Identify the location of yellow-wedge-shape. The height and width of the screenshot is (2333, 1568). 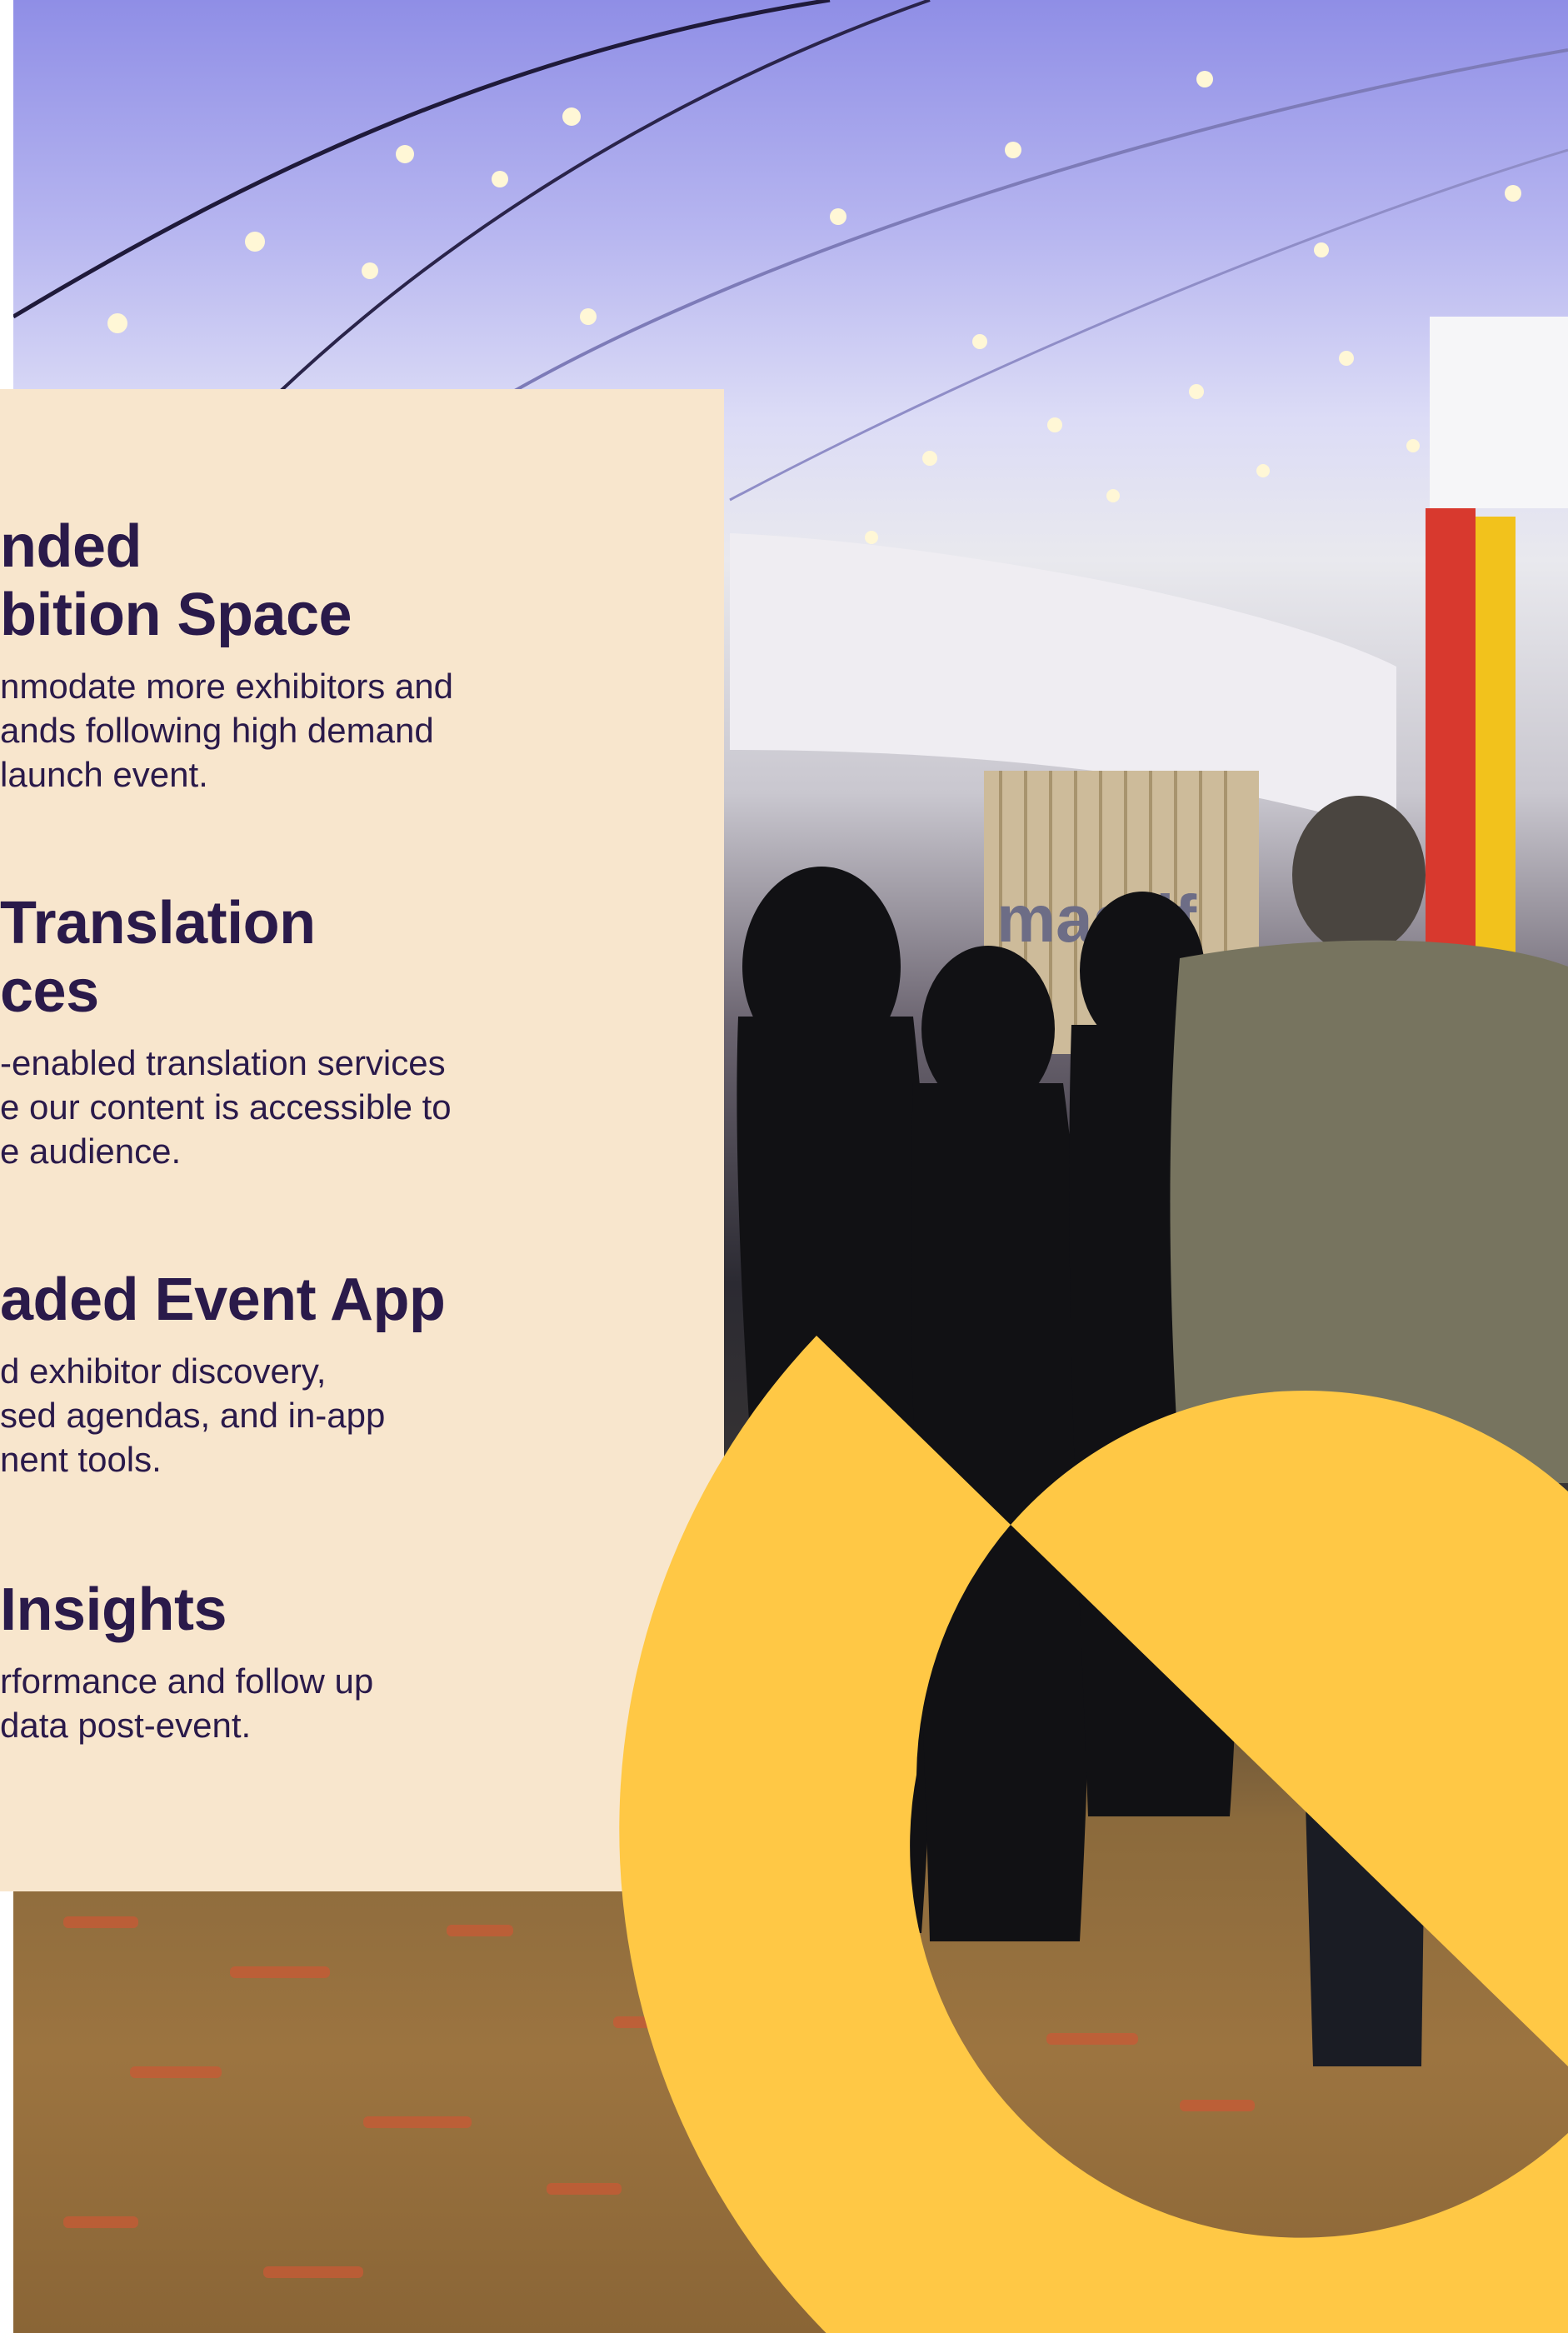
(1289, 1728).